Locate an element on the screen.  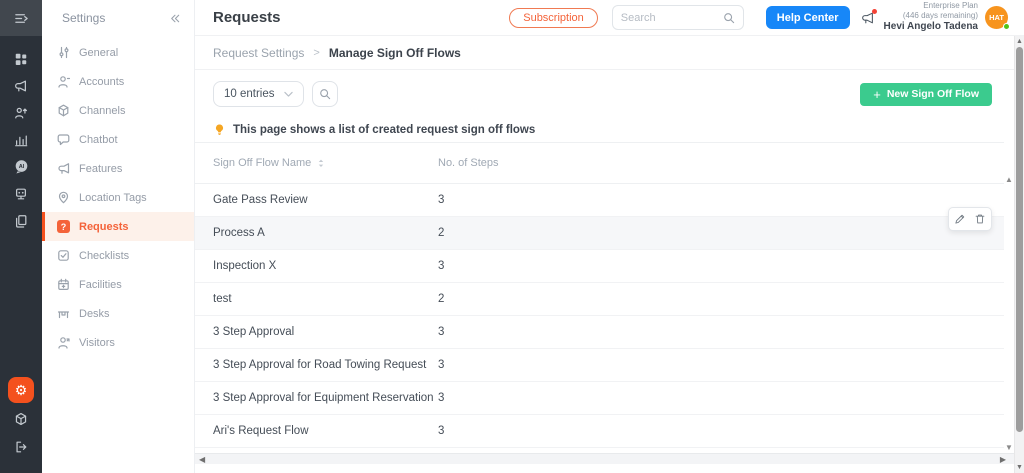
avatar: HAT is located at coordinates (997, 18).